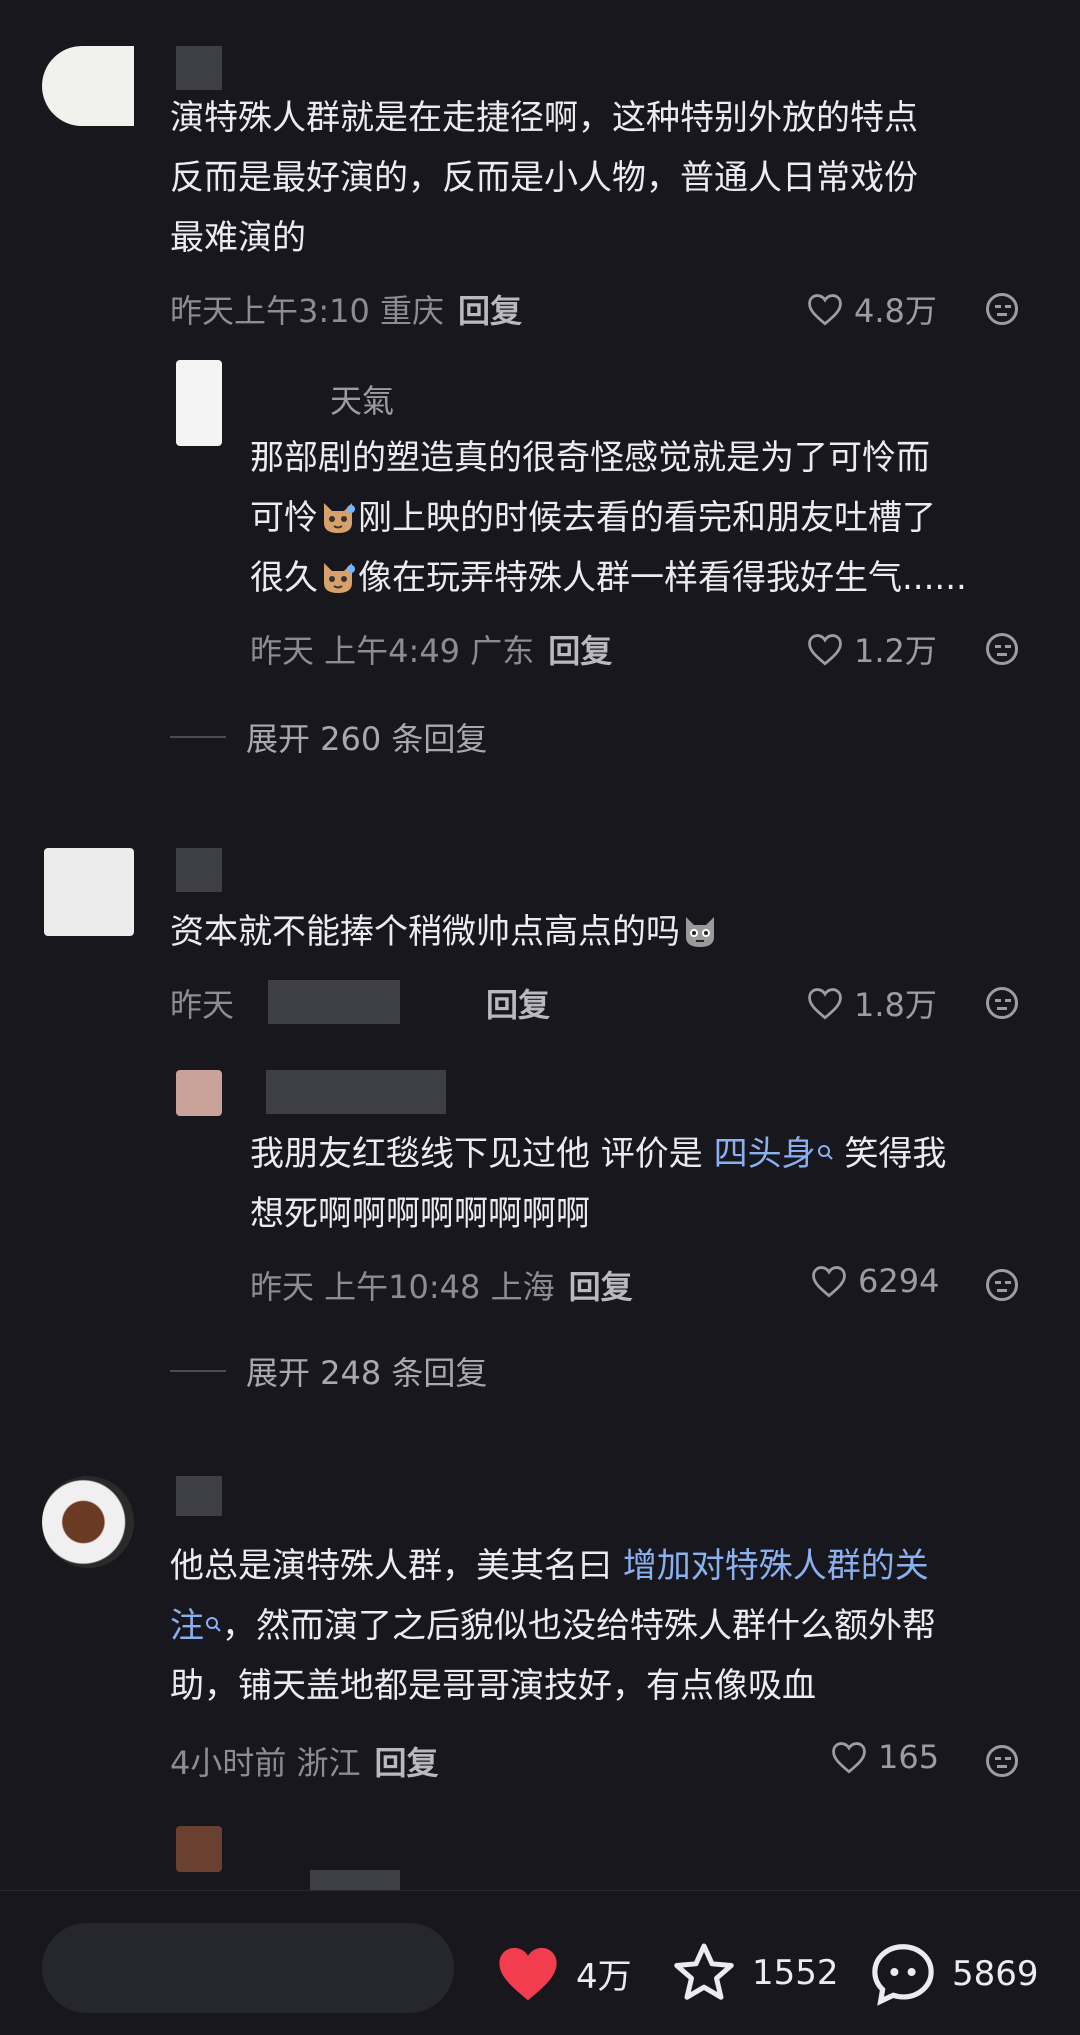 This screenshot has height=2035, width=1080. I want to click on comment-meta: 昨天上午3:10 重庆 回复, so click(346, 309).